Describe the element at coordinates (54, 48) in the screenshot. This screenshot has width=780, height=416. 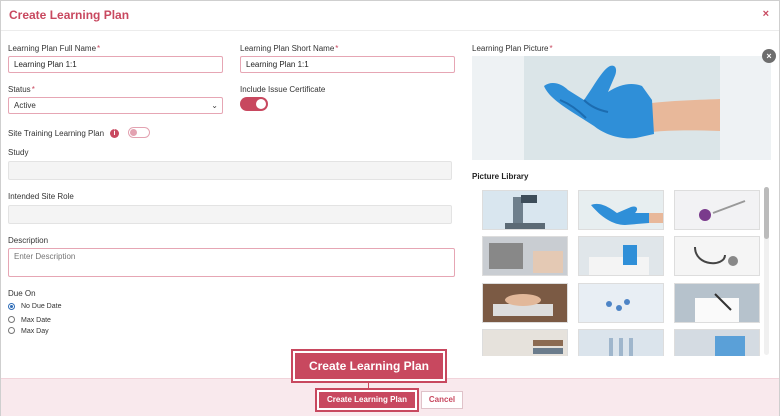
I see `full-name-label: Learning Plan Full Name*` at that location.